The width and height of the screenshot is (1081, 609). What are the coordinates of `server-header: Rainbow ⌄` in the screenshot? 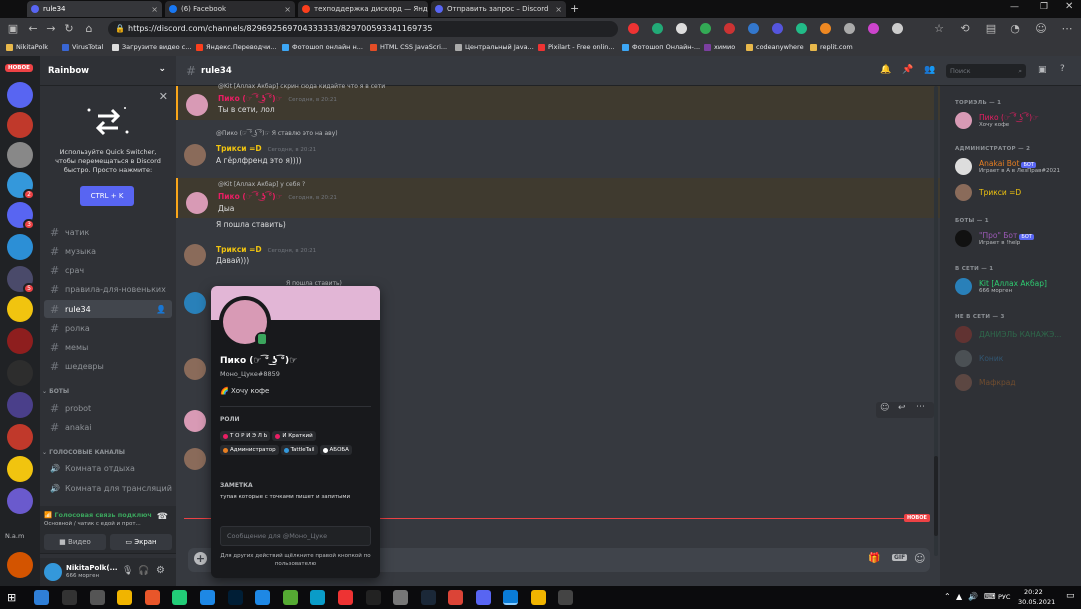 It's located at (108, 71).